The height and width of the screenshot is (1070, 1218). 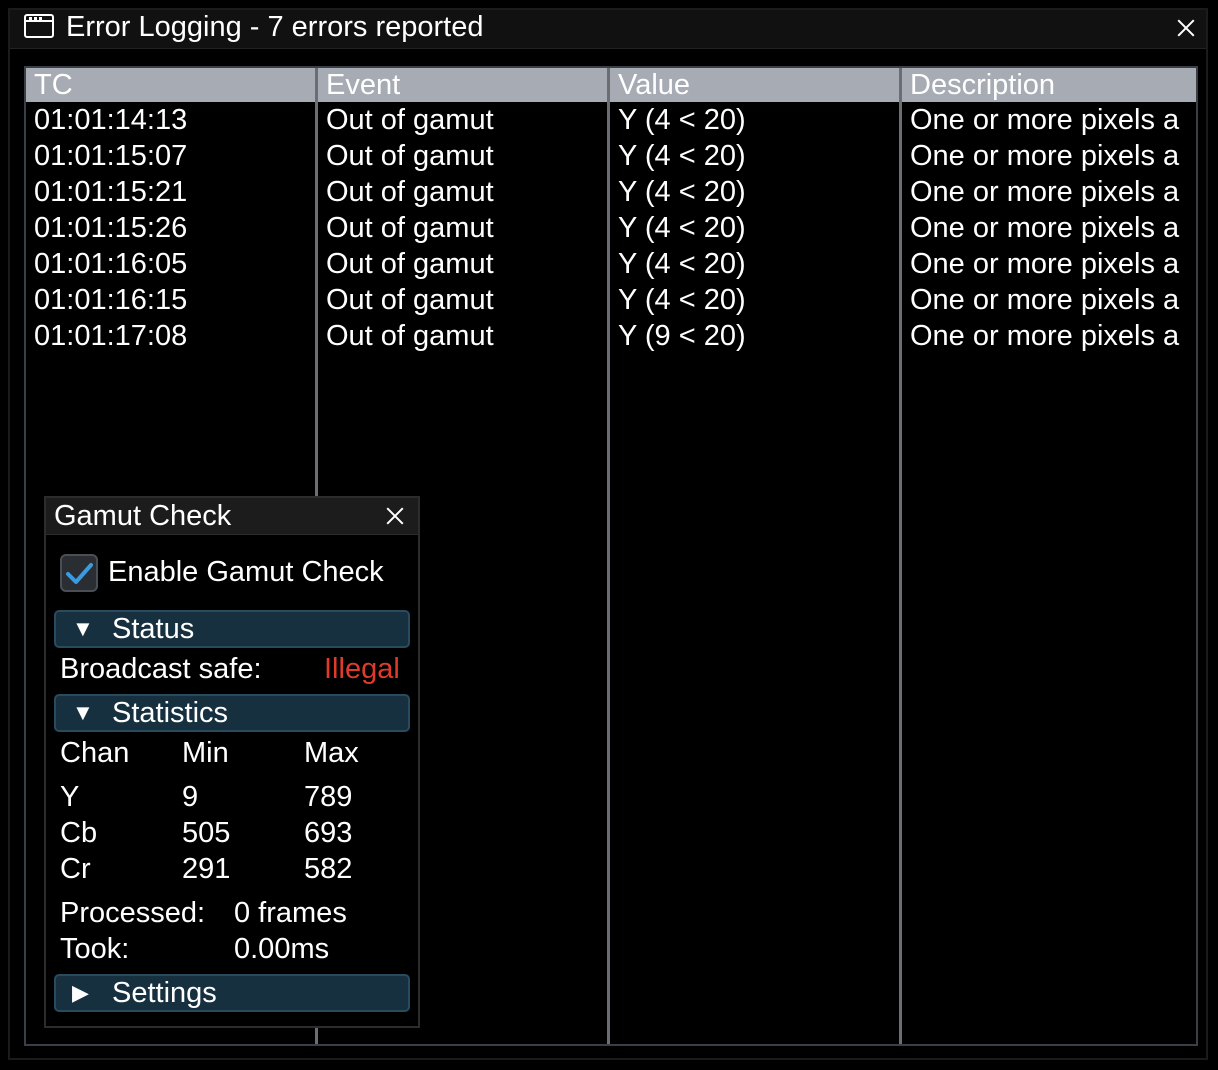 What do you see at coordinates (170, 713) in the screenshot?
I see `statistics-header-label: Statistics` at bounding box center [170, 713].